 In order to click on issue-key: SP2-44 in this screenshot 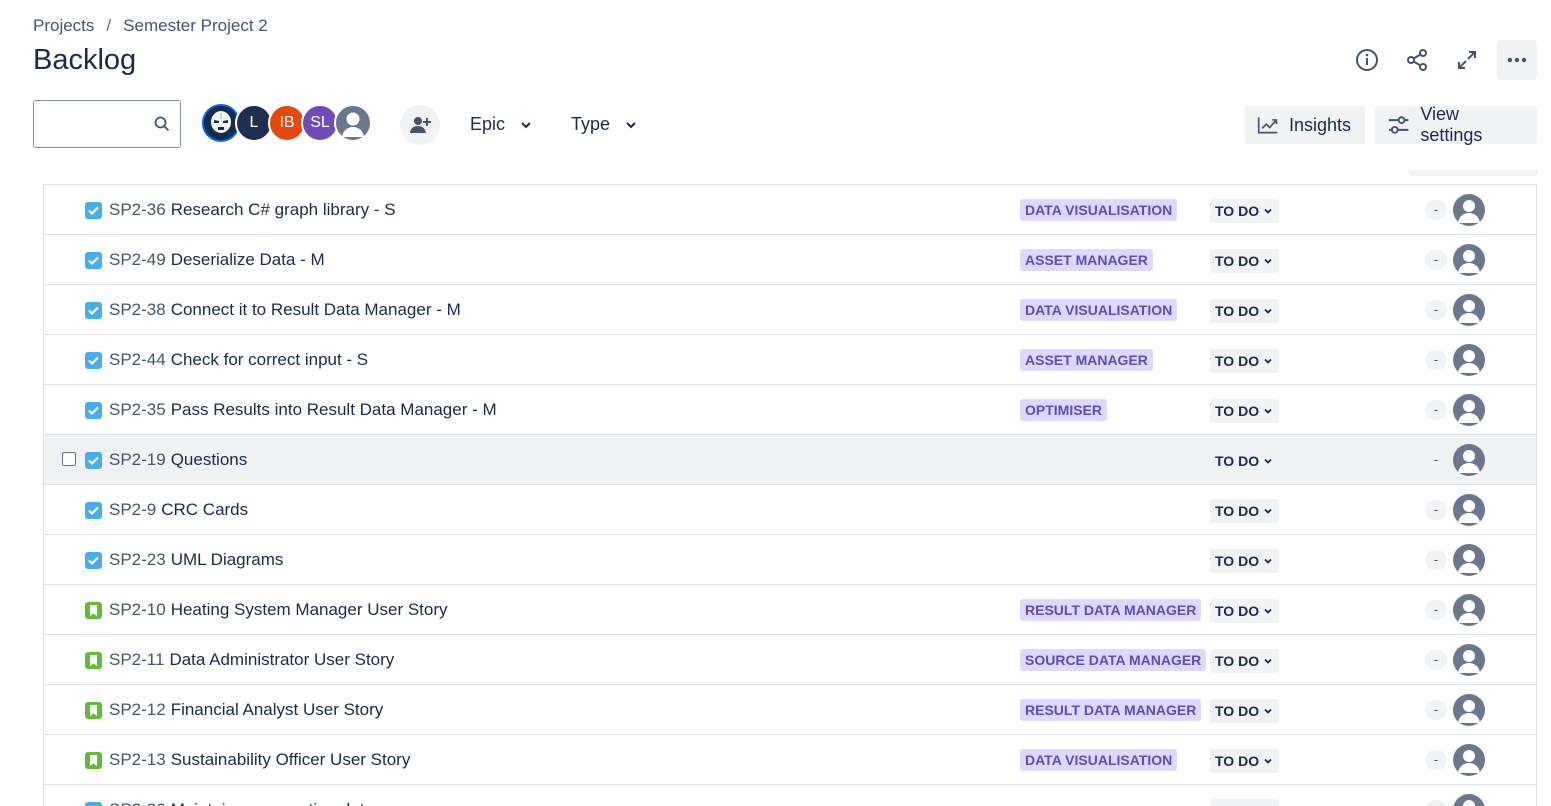, I will do `click(137, 360)`.